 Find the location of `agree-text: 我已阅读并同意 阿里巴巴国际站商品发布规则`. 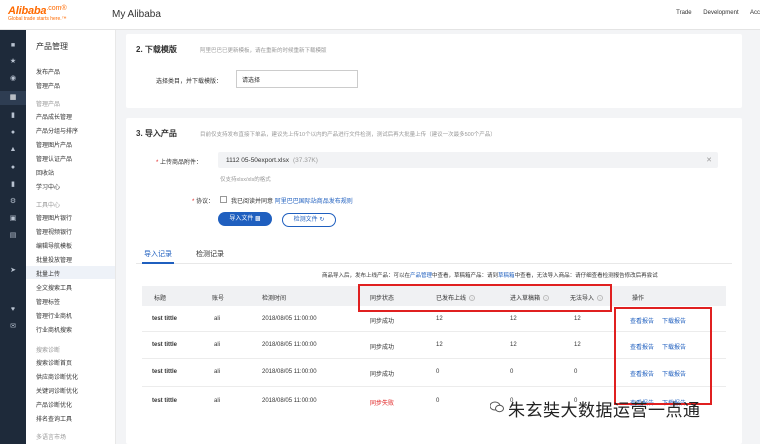

agree-text: 我已阅读并同意 阿里巴巴国际站商品发布规则 is located at coordinates (292, 200).